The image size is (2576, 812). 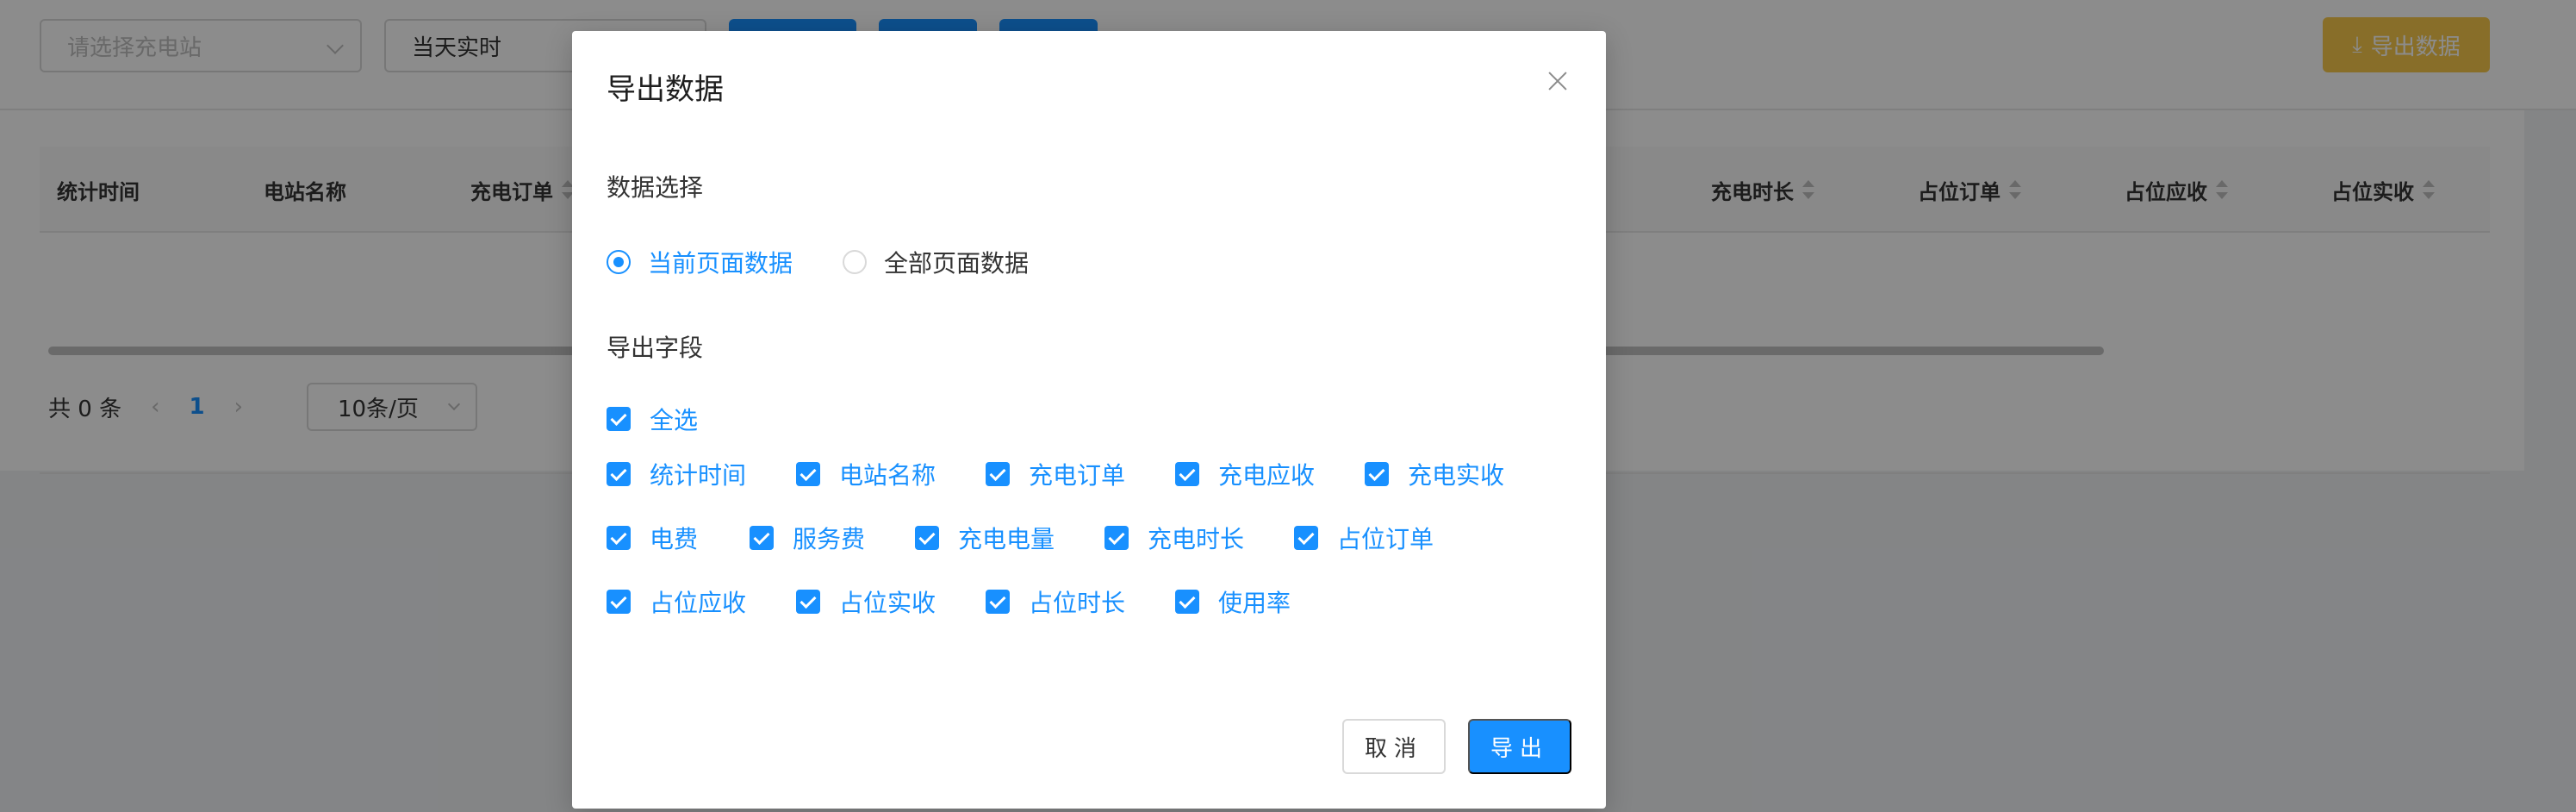 I want to click on radio-current-page: 当前页面数据, so click(x=700, y=262).